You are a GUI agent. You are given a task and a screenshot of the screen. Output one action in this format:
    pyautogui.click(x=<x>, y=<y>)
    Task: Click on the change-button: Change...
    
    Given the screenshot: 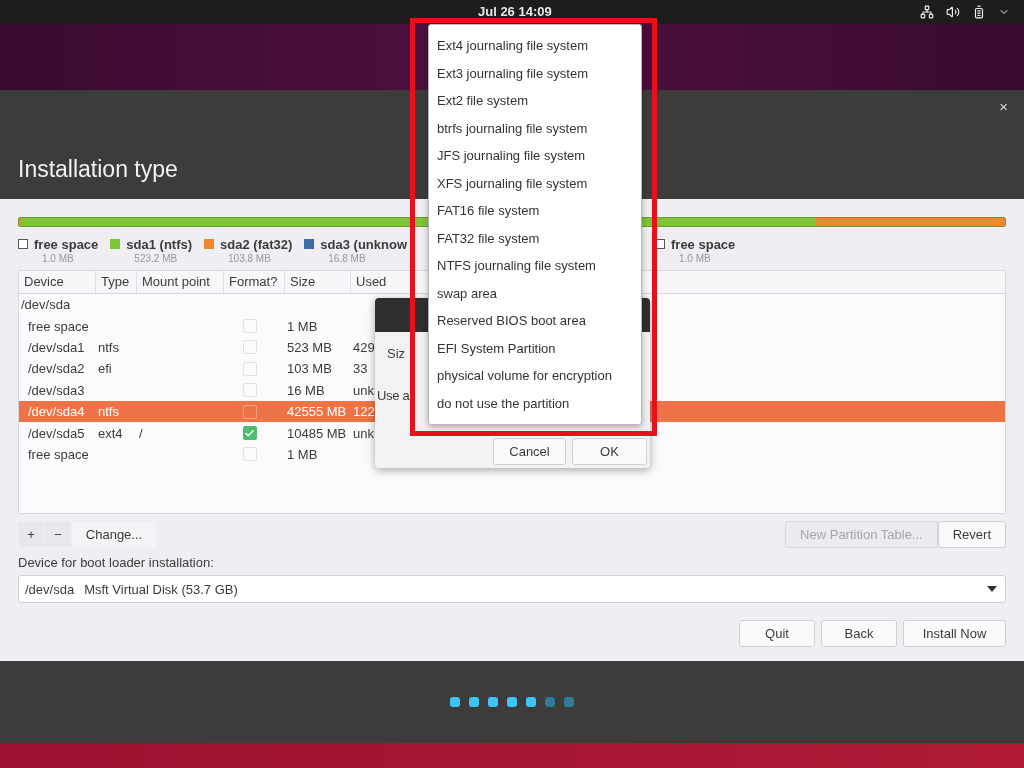 What is the action you would take?
    pyautogui.click(x=114, y=534)
    